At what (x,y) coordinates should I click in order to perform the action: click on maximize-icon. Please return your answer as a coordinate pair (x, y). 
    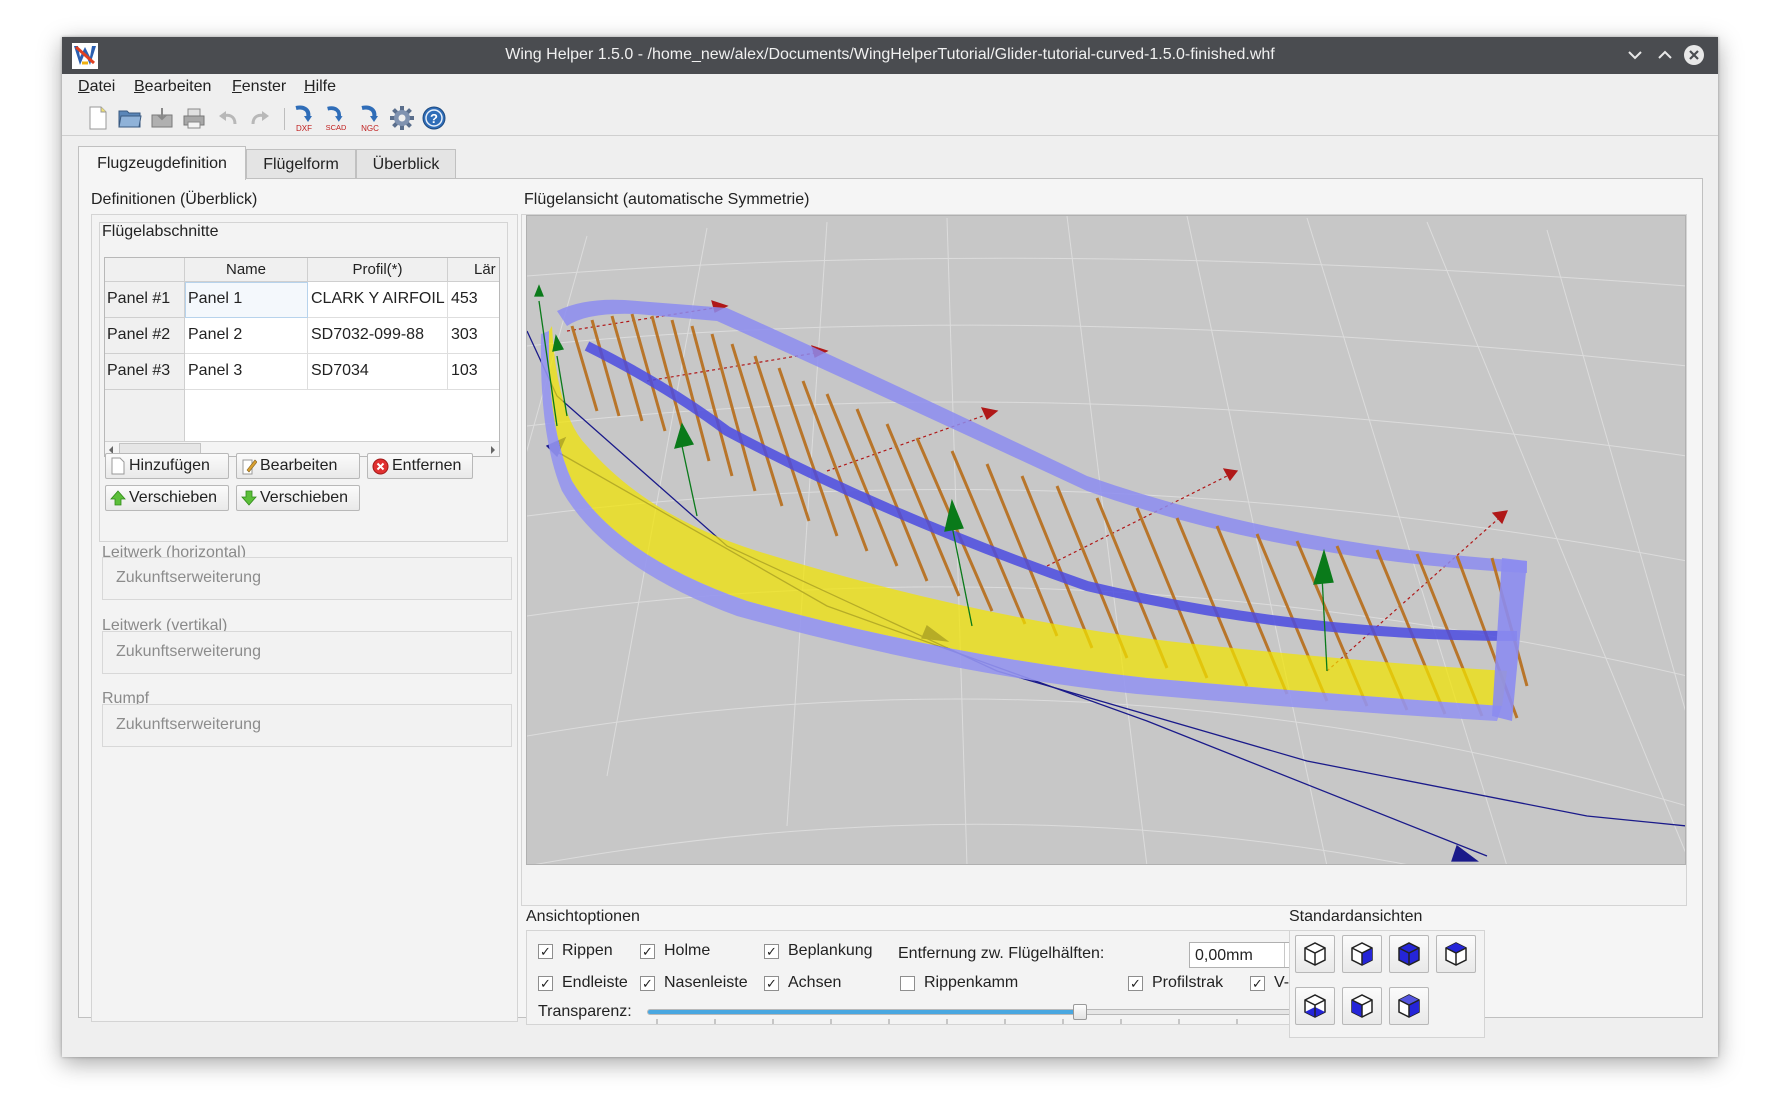
    Looking at the image, I should click on (1665, 55).